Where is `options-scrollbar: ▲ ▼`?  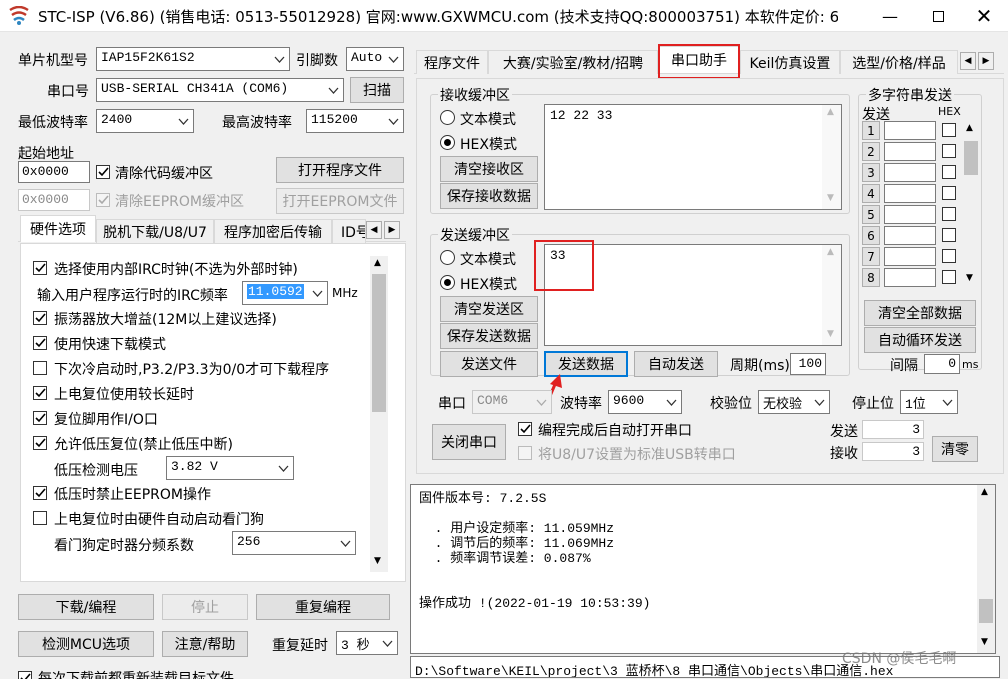 options-scrollbar: ▲ ▼ is located at coordinates (379, 414).